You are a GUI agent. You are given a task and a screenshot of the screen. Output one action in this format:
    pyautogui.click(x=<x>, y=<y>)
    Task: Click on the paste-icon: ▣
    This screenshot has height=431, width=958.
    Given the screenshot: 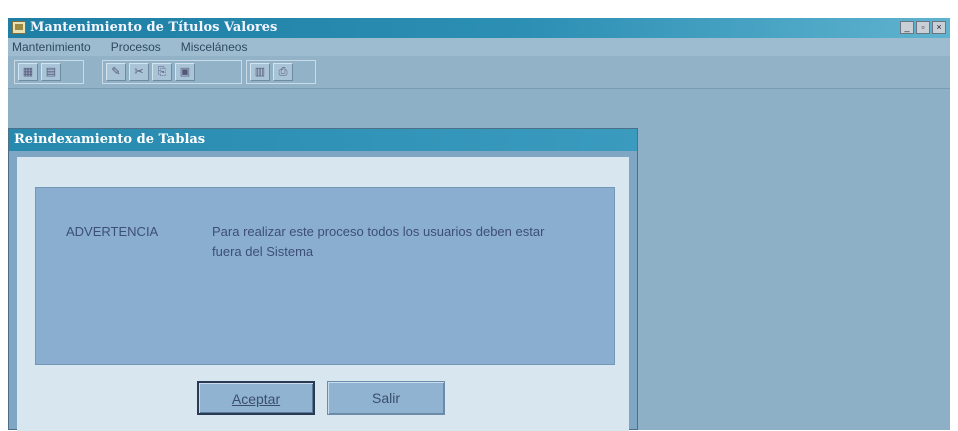 What is the action you would take?
    pyautogui.click(x=185, y=72)
    